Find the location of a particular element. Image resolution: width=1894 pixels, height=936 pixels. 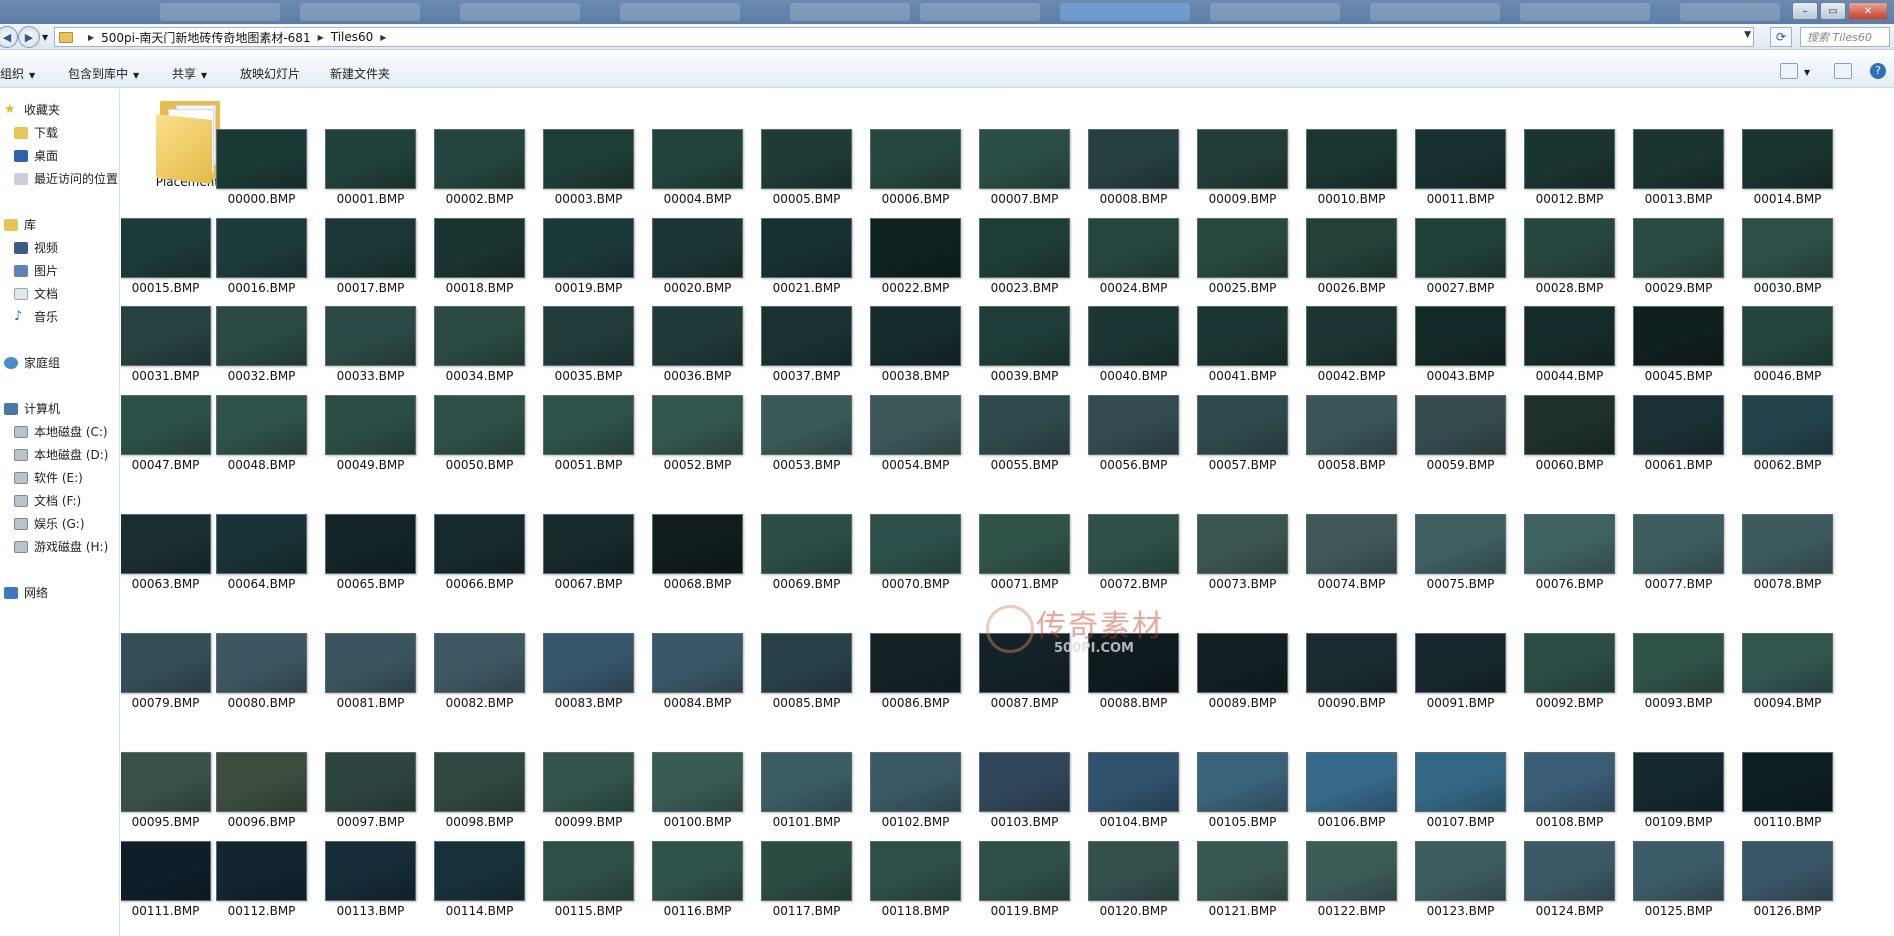

chevron-right-icon: ▶ is located at coordinates (383, 37).